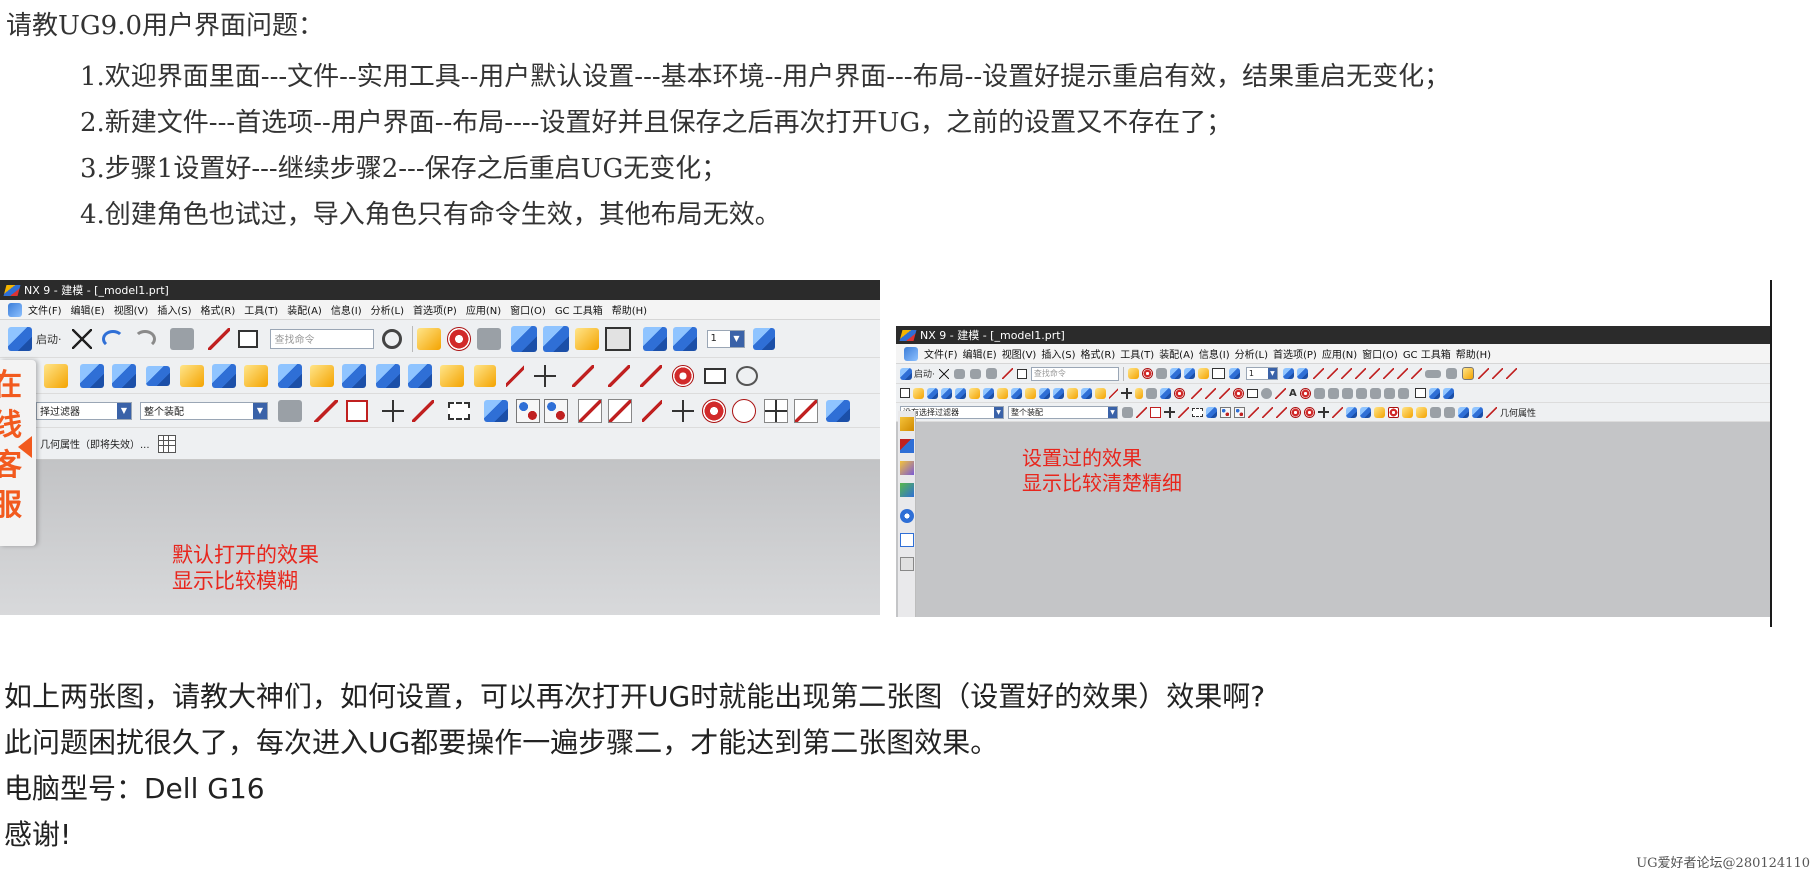 The height and width of the screenshot is (874, 1816). Describe the element at coordinates (391, 338) in the screenshot. I see `search-icon` at that location.